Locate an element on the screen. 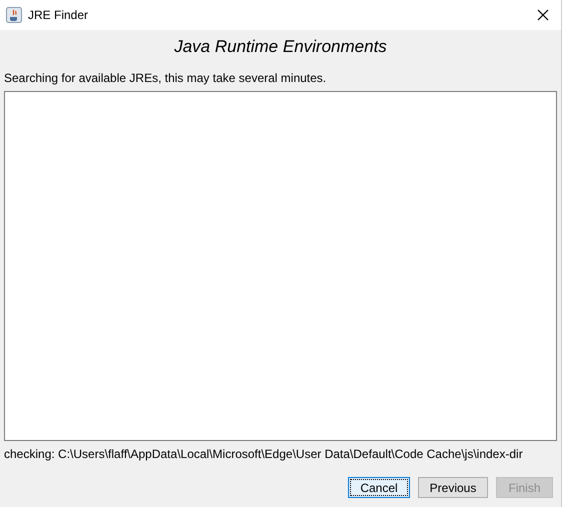 The image size is (569, 507). dialog-heading: Java Runtime Environments is located at coordinates (280, 47).